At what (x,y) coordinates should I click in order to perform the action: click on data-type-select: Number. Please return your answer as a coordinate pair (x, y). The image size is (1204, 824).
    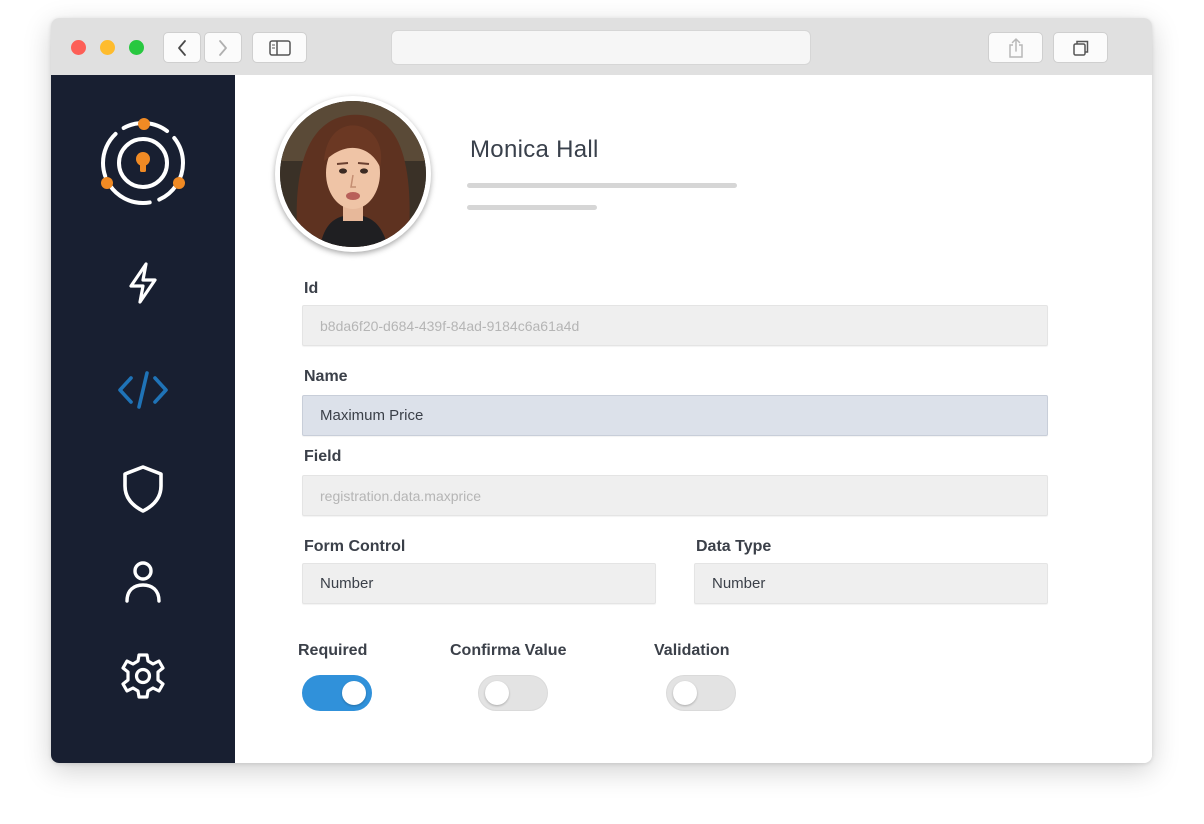
    Looking at the image, I should click on (871, 583).